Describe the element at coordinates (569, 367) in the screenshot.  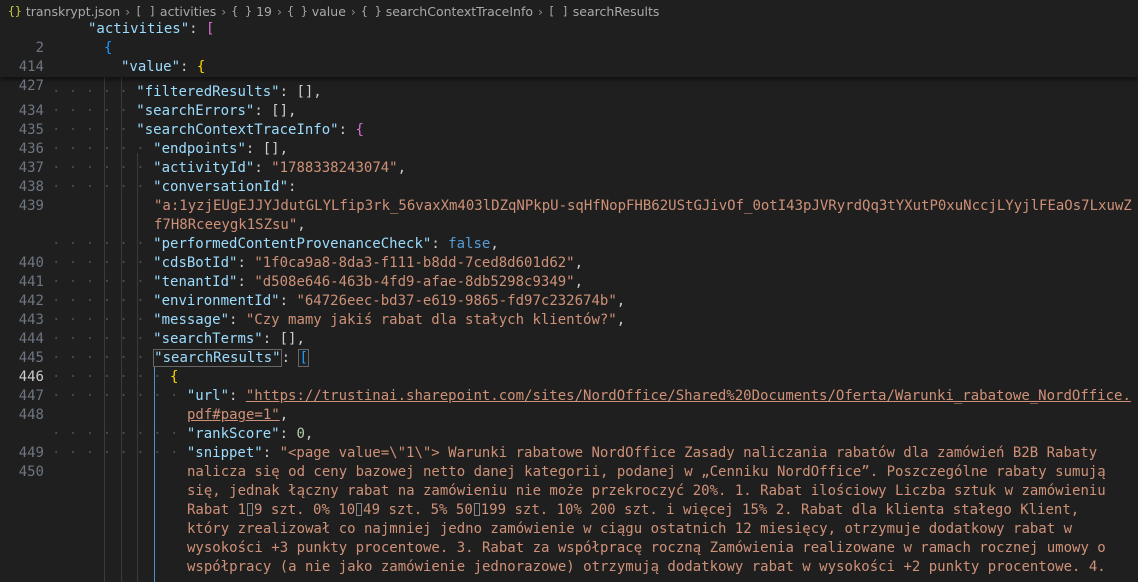
I see `code-line-current: 446 · · · · · · "searchResults": [` at that location.